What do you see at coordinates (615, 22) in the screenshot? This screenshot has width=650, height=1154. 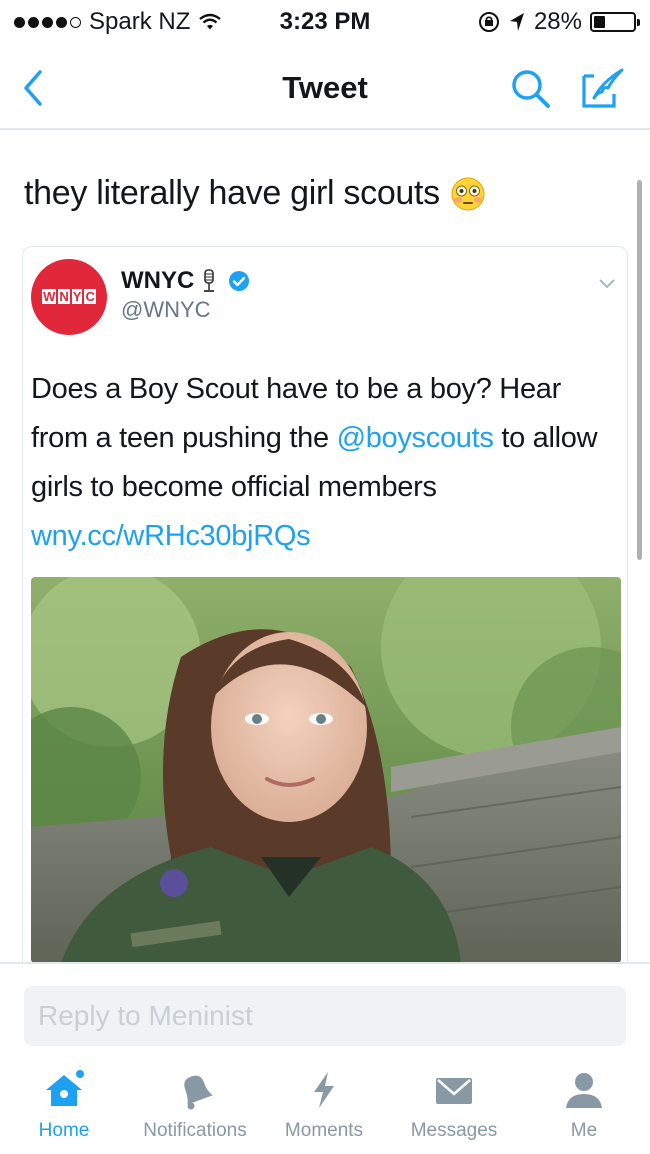 I see `battery-icon` at bounding box center [615, 22].